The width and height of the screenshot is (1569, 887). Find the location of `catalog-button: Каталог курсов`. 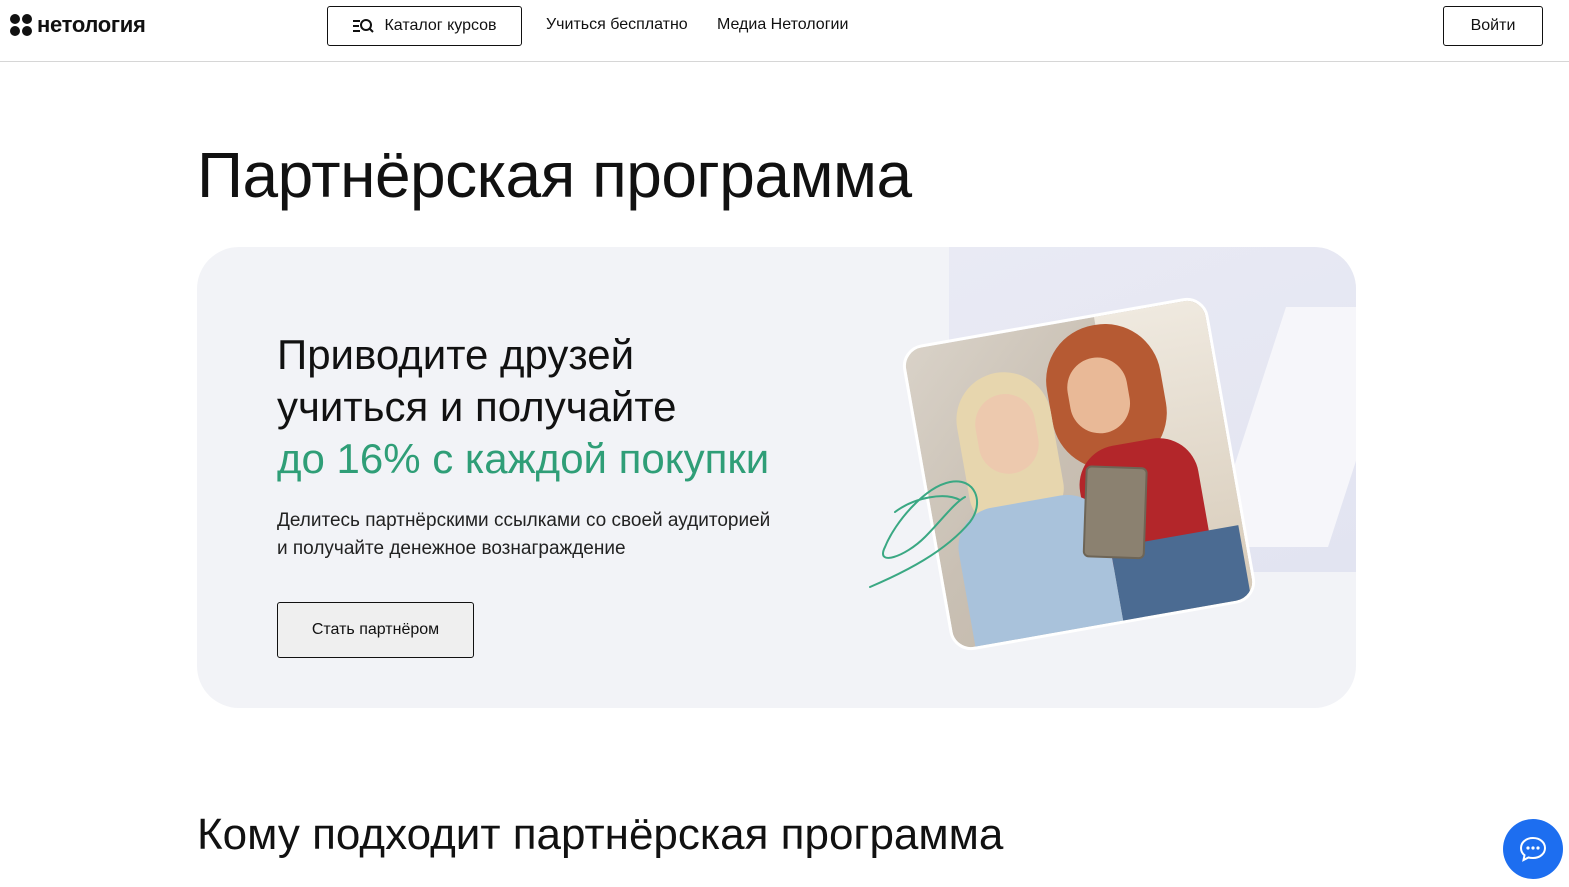

catalog-button: Каталог курсов is located at coordinates (424, 26).